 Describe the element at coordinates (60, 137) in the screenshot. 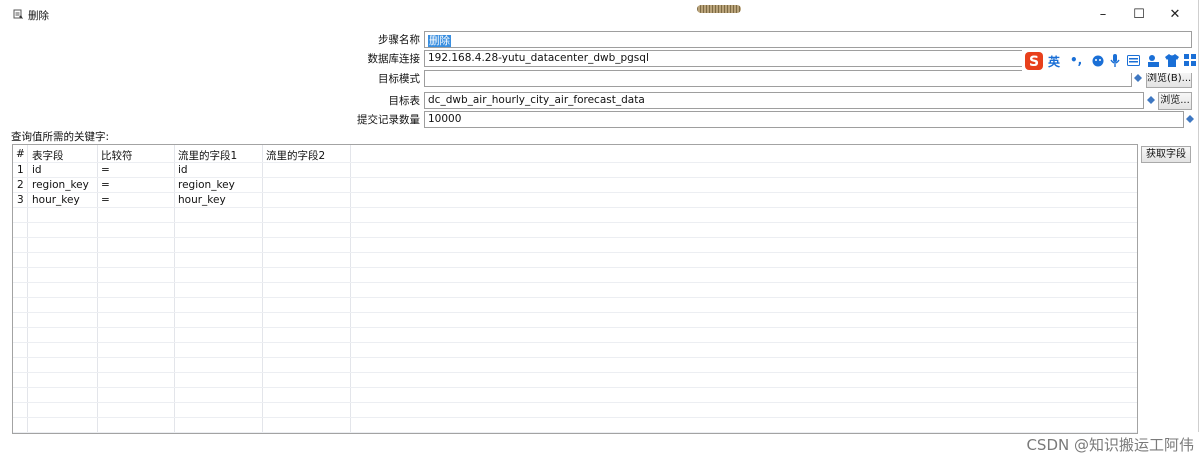

I see `key-fields-section-label: 查询值所需的关键字:` at that location.